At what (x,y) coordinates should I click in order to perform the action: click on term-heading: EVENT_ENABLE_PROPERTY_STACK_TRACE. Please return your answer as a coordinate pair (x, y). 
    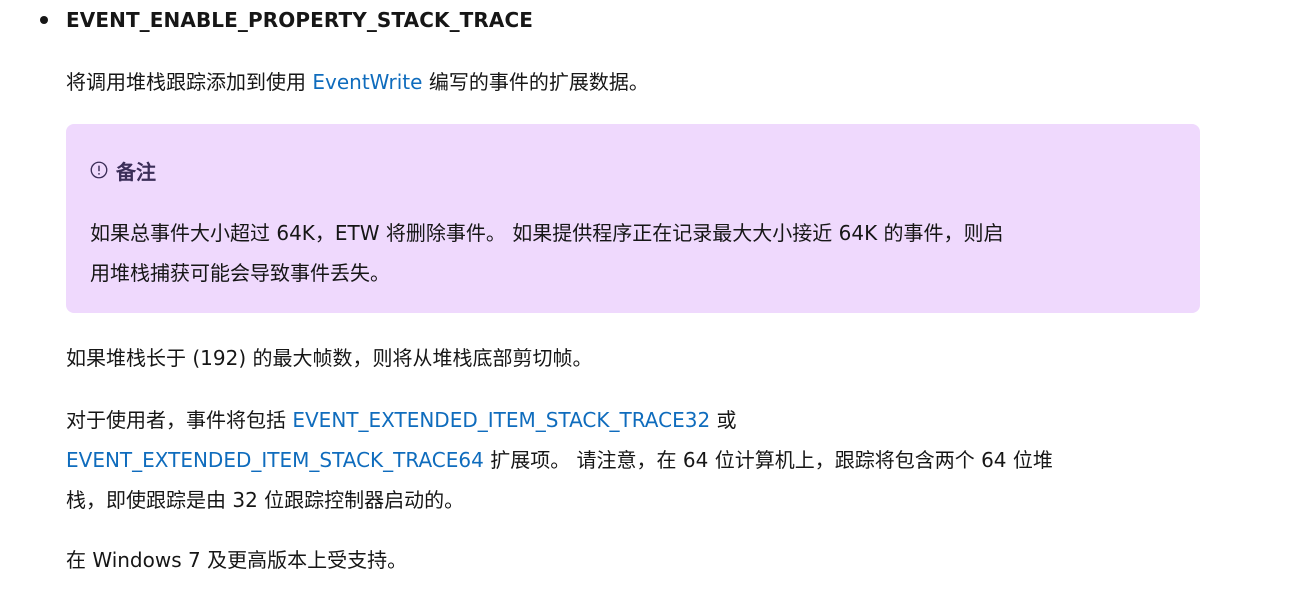
    Looking at the image, I should click on (300, 20).